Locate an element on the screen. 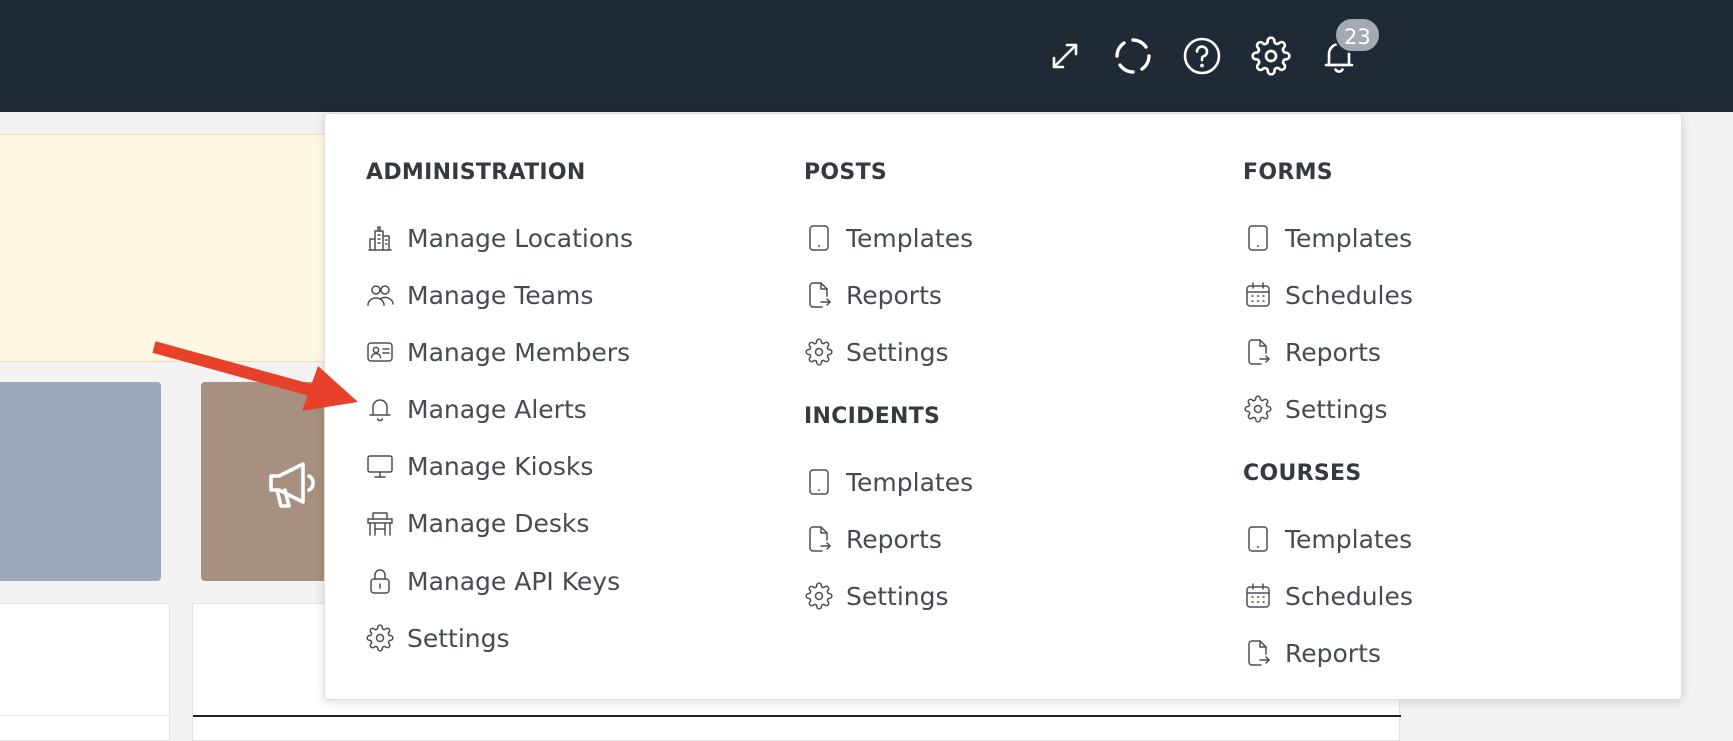  section-title-administration: ADMINISTRATION is located at coordinates (476, 172).